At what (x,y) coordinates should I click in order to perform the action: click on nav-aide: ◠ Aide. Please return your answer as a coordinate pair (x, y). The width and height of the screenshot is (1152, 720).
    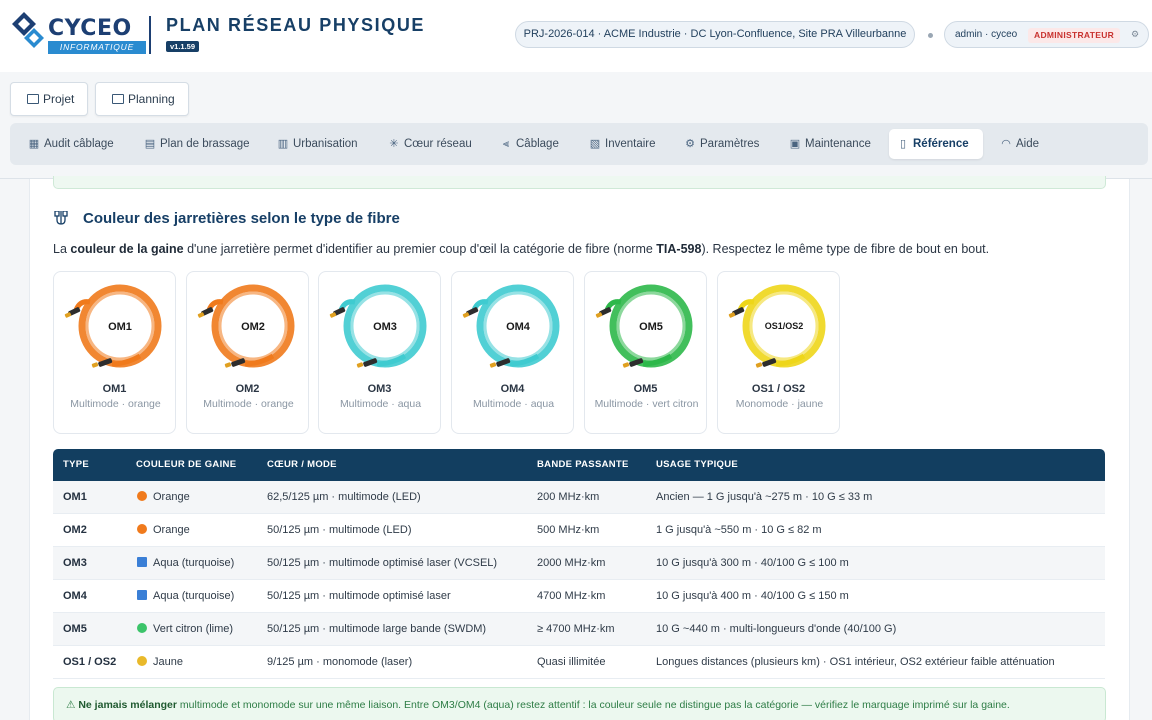
    Looking at the image, I should click on (1015, 144).